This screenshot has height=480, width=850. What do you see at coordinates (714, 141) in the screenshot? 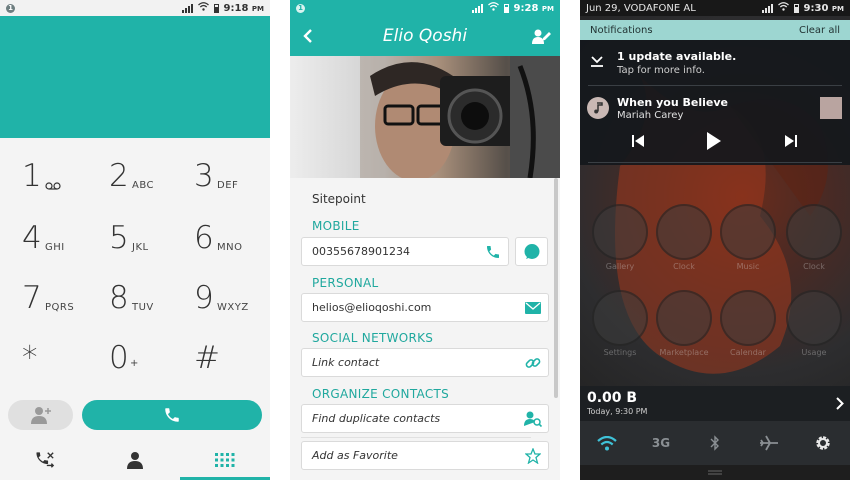
I see `play-icon` at bounding box center [714, 141].